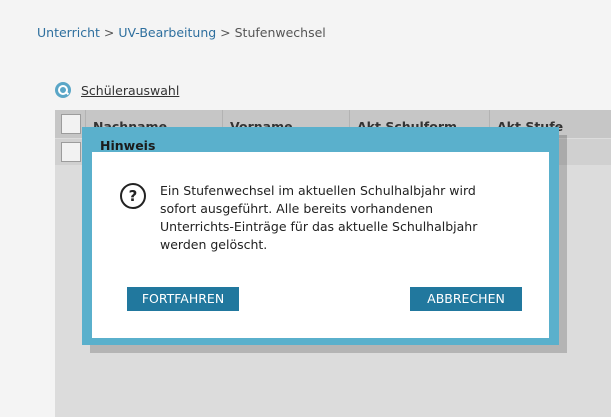 This screenshot has height=417, width=611. What do you see at coordinates (280, 32) in the screenshot?
I see `breadcrumb-current: Stufenwechsel` at bounding box center [280, 32].